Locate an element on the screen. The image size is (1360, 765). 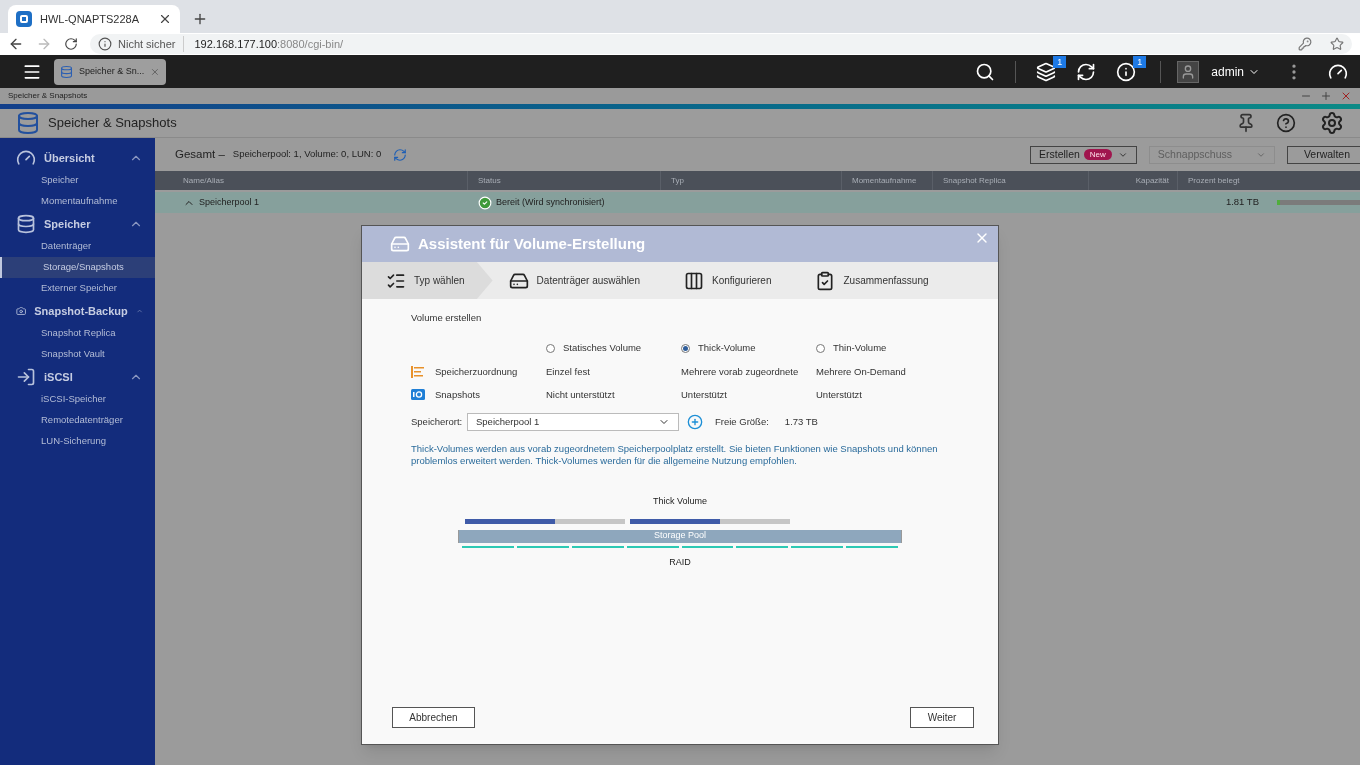
new-tab-icon is located at coordinates (200, 19).